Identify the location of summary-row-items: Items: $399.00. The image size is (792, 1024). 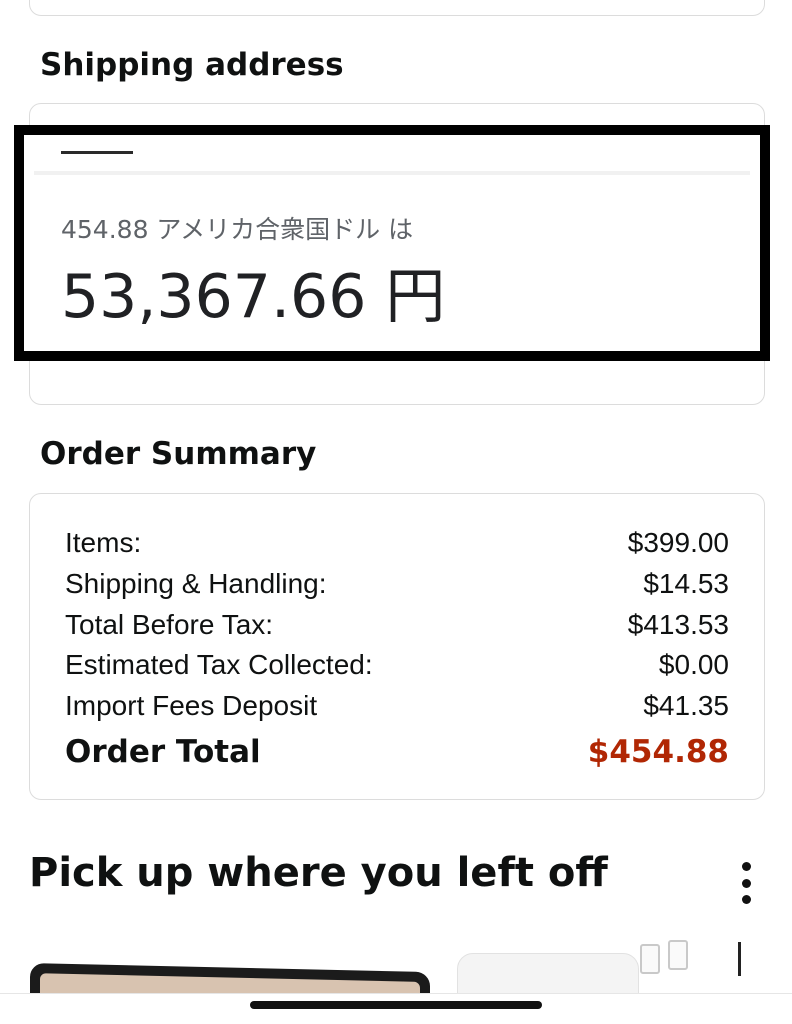
(397, 543).